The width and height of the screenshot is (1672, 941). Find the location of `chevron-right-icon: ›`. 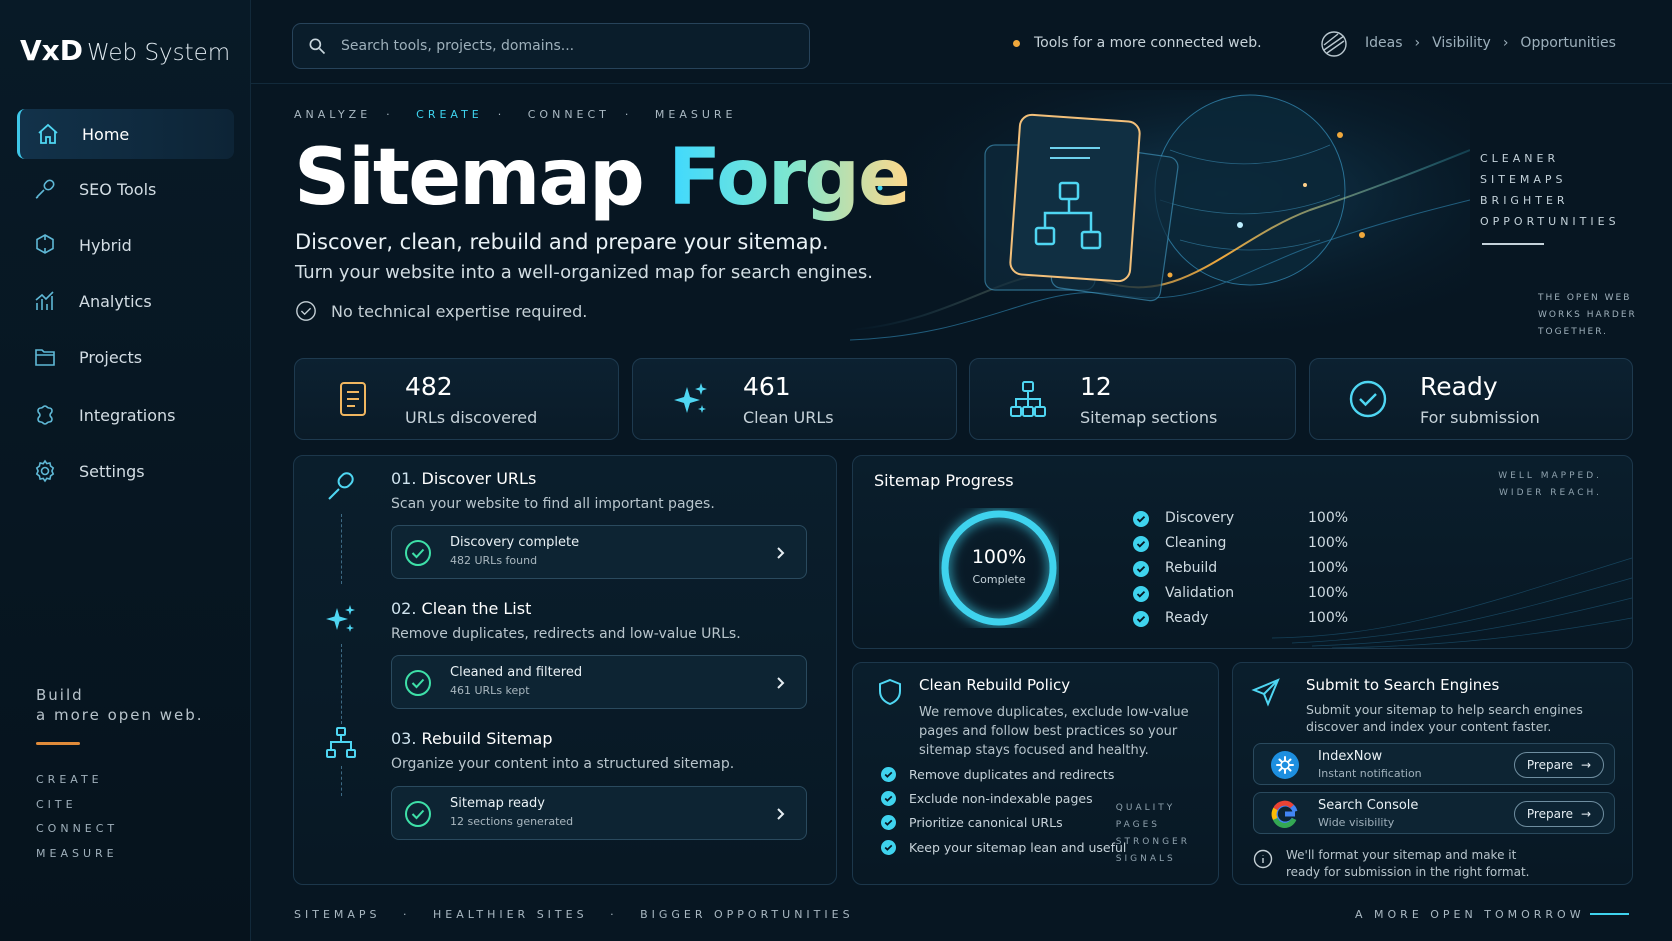

chevron-right-icon: › is located at coordinates (1417, 43).